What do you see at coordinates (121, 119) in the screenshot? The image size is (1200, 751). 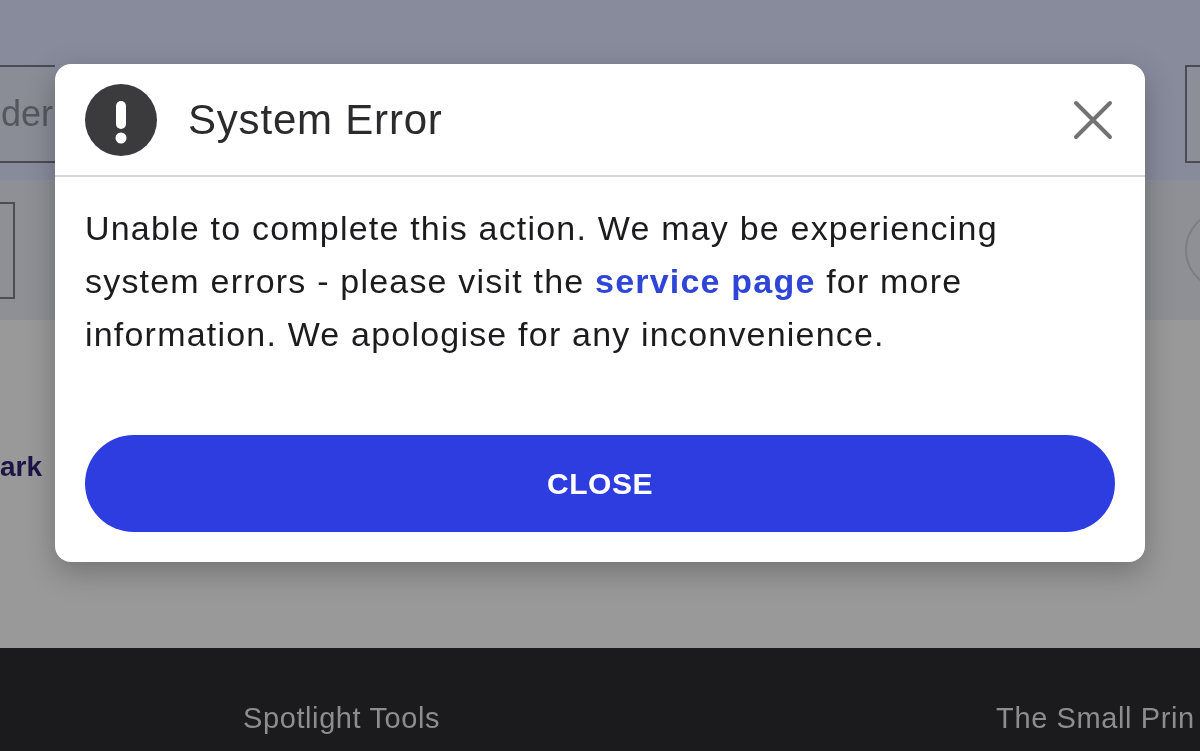 I see `error-icon` at bounding box center [121, 119].